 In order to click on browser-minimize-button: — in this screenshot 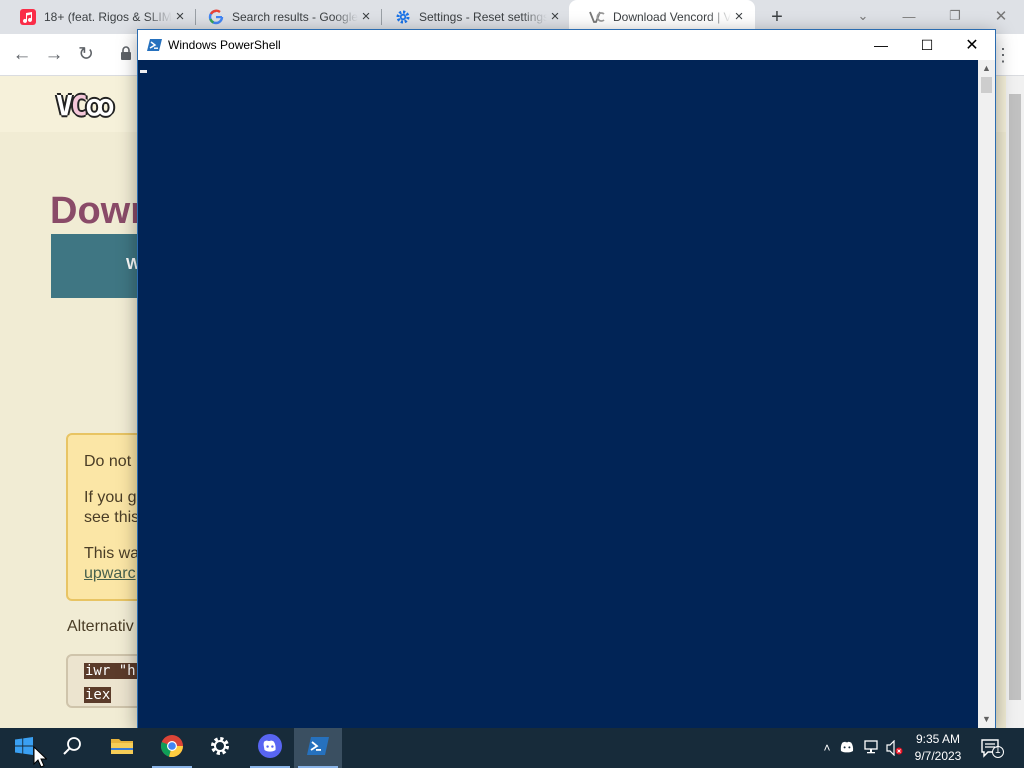, I will do `click(909, 16)`.